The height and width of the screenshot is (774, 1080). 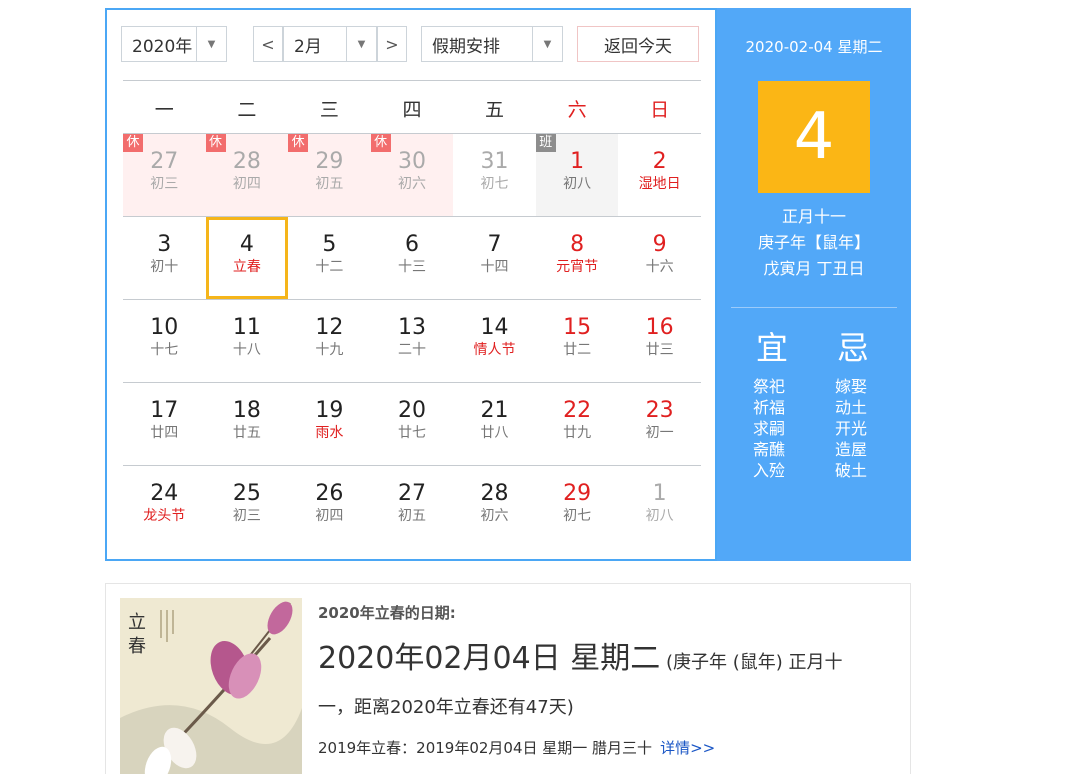 I want to click on month-select-label: 2月, so click(x=308, y=46).